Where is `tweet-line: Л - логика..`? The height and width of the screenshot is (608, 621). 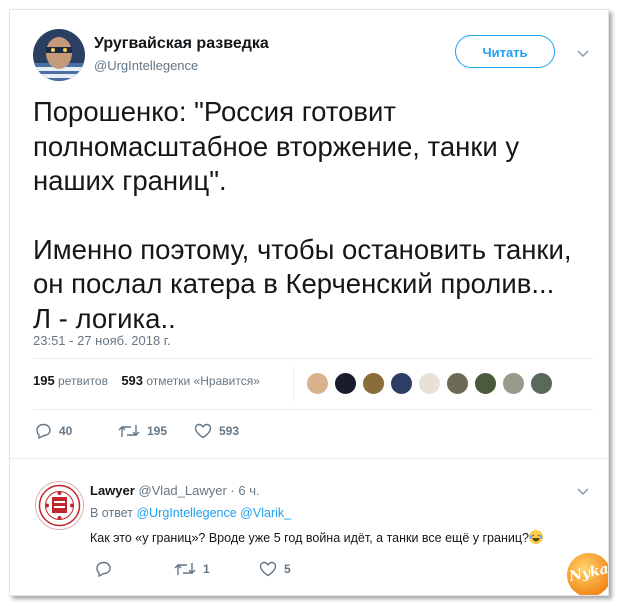 tweet-line: Л - логика.. is located at coordinates (104, 318).